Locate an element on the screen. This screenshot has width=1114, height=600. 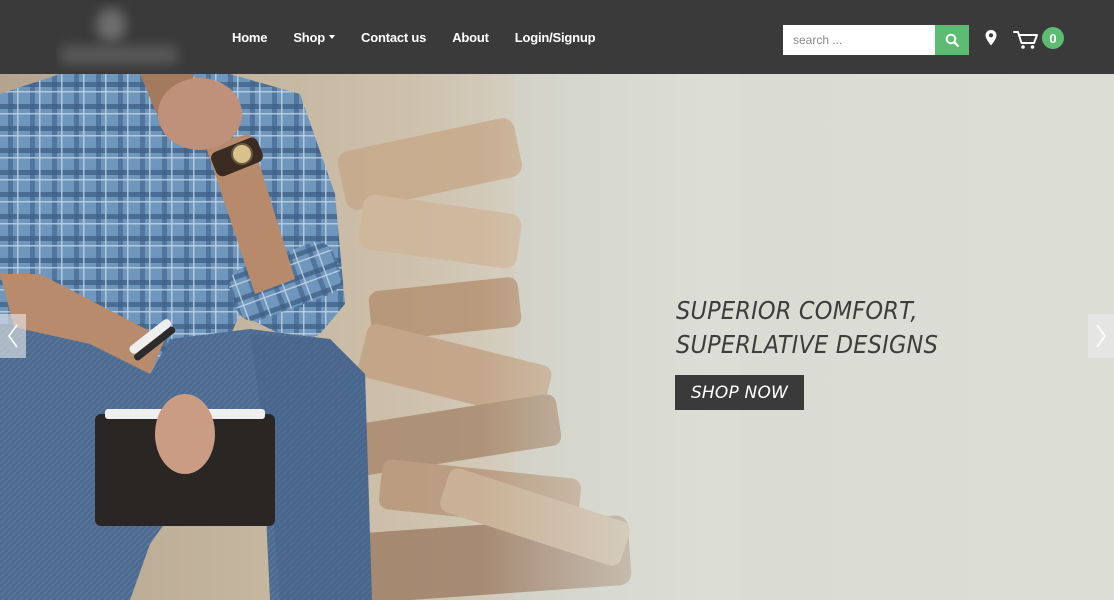
slider-next-button is located at coordinates (1101, 336).